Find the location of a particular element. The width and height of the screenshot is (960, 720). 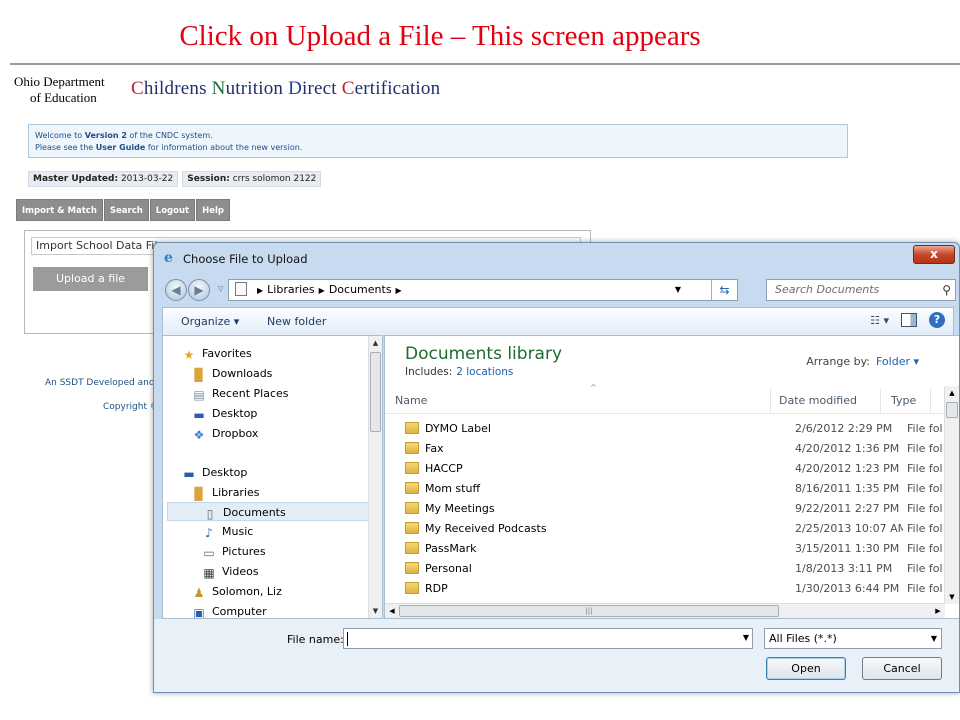

scroll-left-icon: ◀ is located at coordinates (392, 611).